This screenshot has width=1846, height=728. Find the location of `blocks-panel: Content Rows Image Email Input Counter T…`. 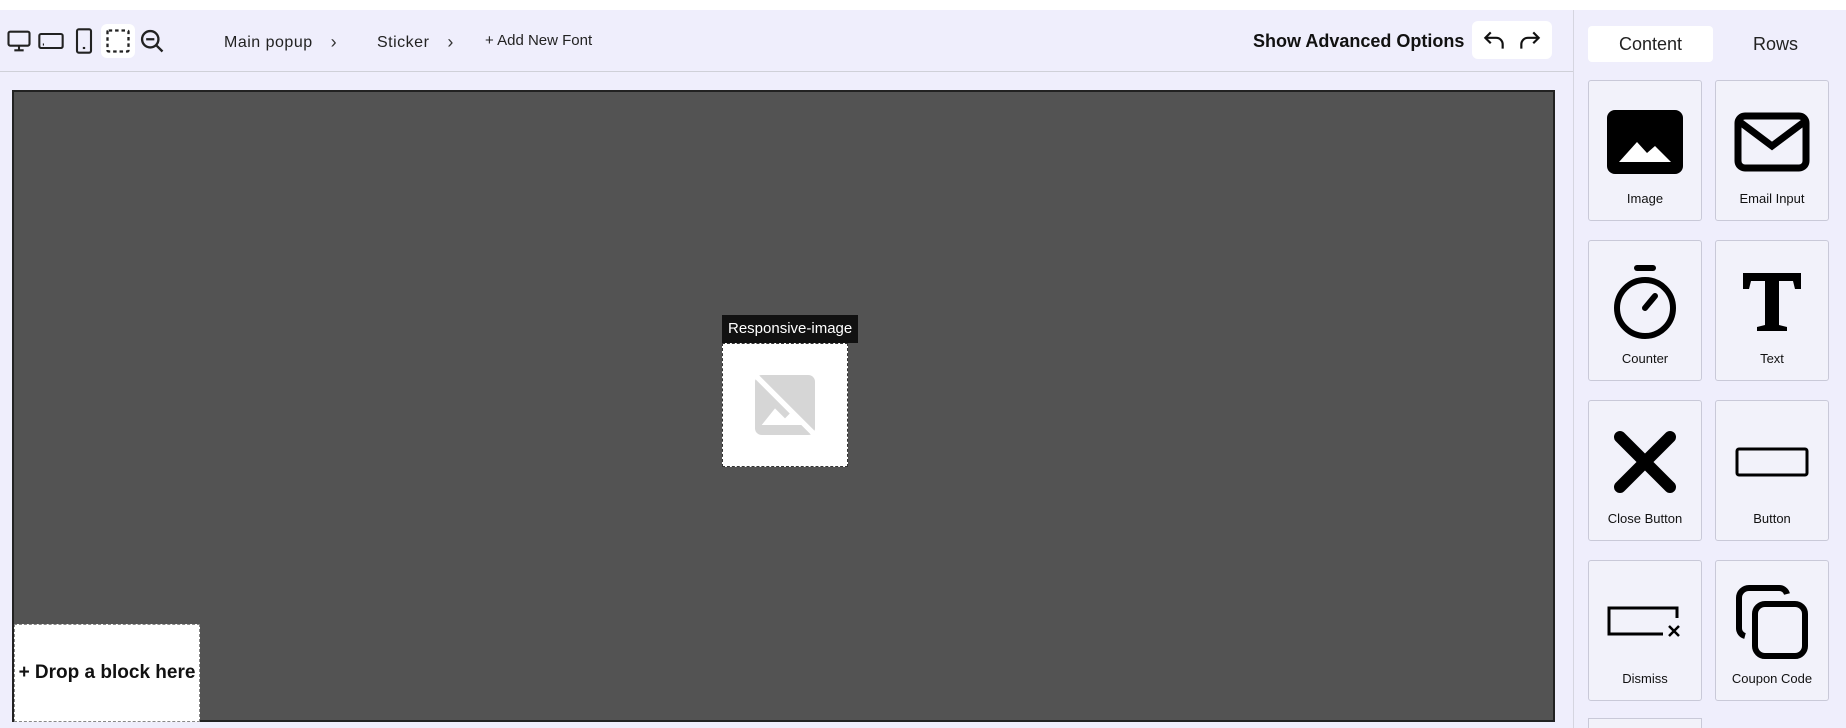

blocks-panel: Content Rows Image Email Input Counter T… is located at coordinates (1709, 369).